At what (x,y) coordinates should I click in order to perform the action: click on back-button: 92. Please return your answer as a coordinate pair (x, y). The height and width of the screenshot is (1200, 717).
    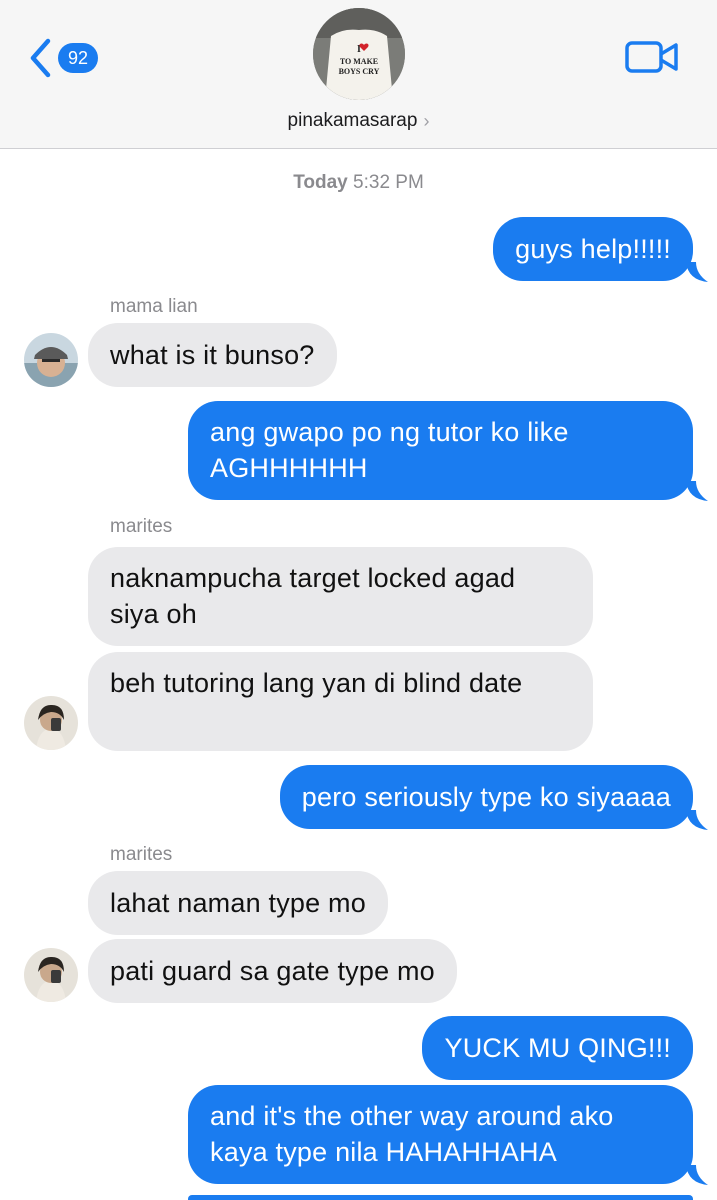
    Looking at the image, I should click on (68, 58).